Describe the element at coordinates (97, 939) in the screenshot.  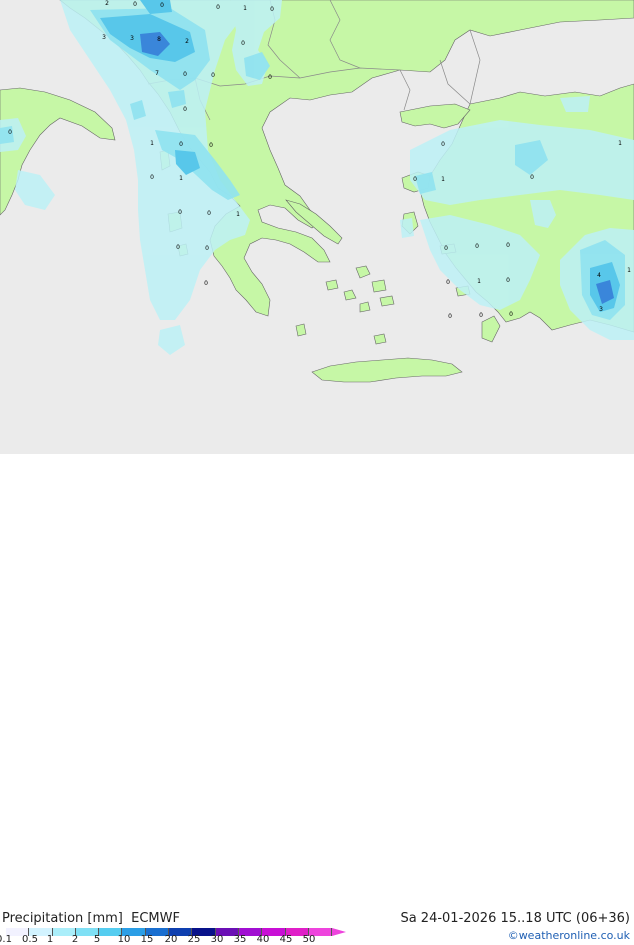
I see `scale-tick-label: 5` at that location.